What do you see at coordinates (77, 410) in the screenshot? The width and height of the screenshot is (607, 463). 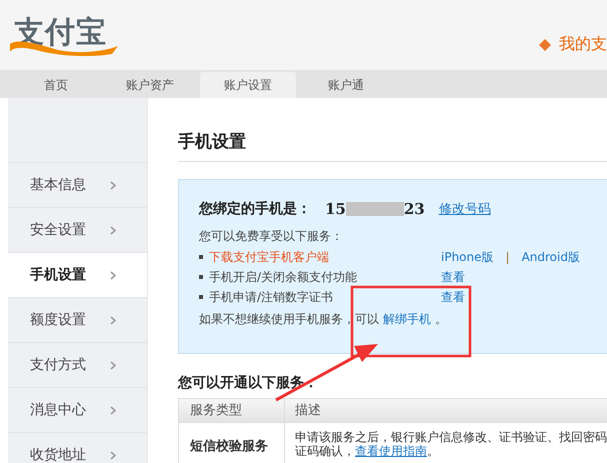 I see `sidebar-item: 消息中心` at bounding box center [77, 410].